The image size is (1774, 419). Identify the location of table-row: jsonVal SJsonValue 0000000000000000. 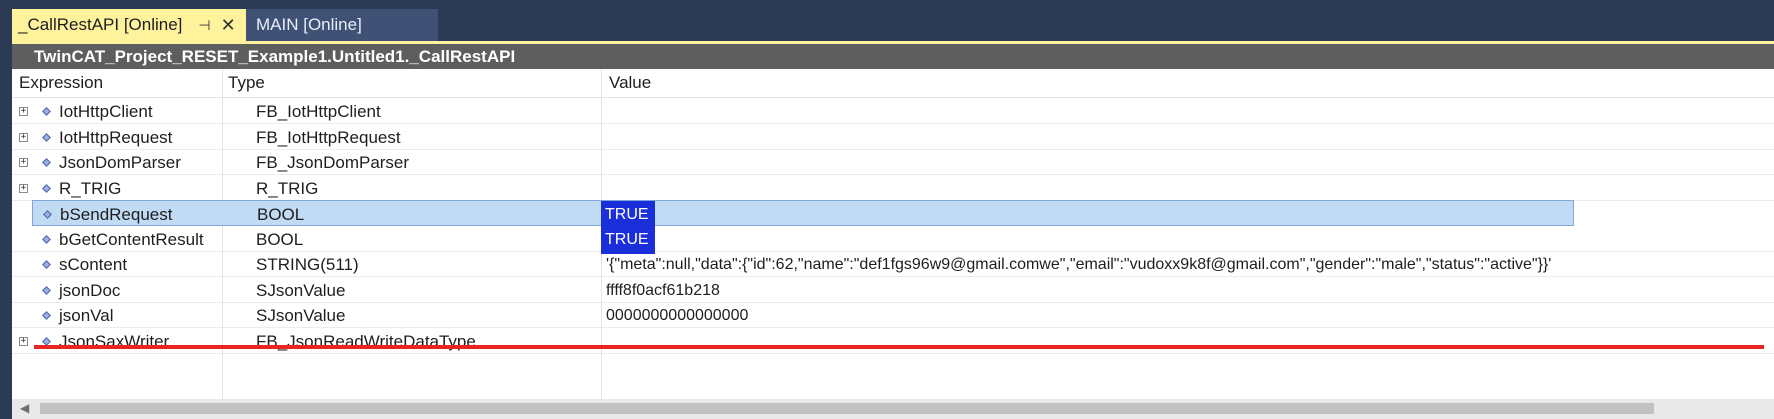
(893, 315).